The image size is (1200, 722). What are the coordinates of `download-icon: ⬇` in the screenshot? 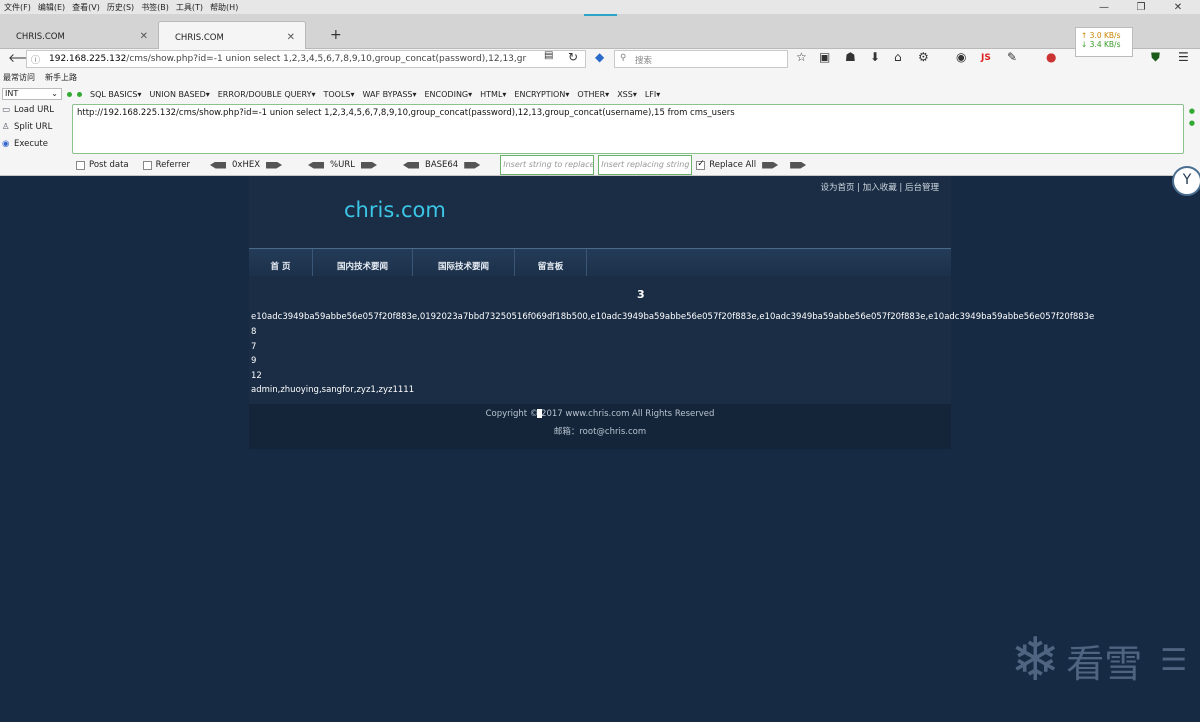 It's located at (875, 57).